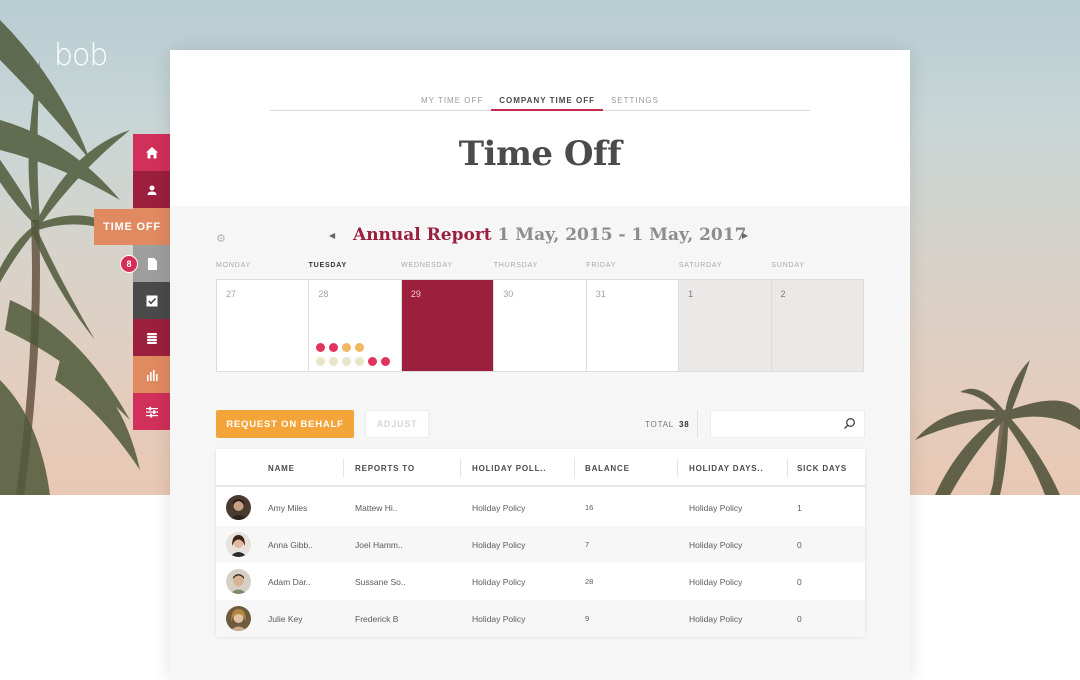 The height and width of the screenshot is (680, 1080). What do you see at coordinates (281, 468) in the screenshot?
I see `column-header-name: NAME` at bounding box center [281, 468].